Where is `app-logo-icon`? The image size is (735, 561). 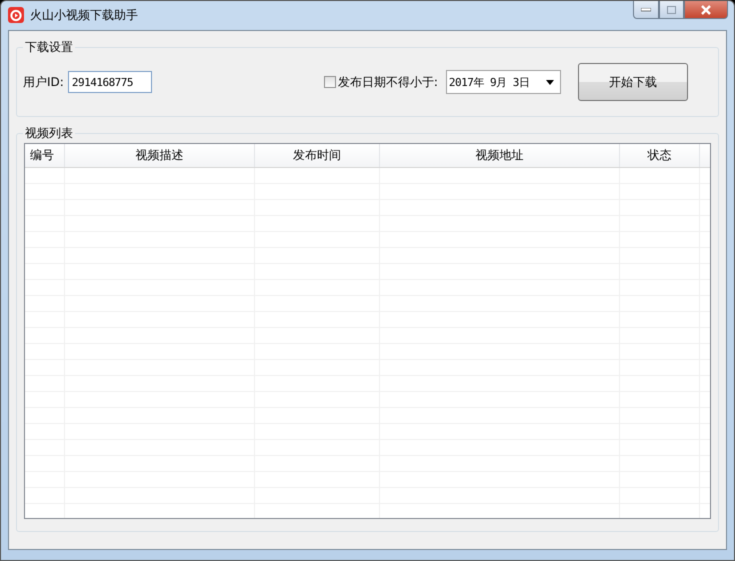 app-logo-icon is located at coordinates (16, 15).